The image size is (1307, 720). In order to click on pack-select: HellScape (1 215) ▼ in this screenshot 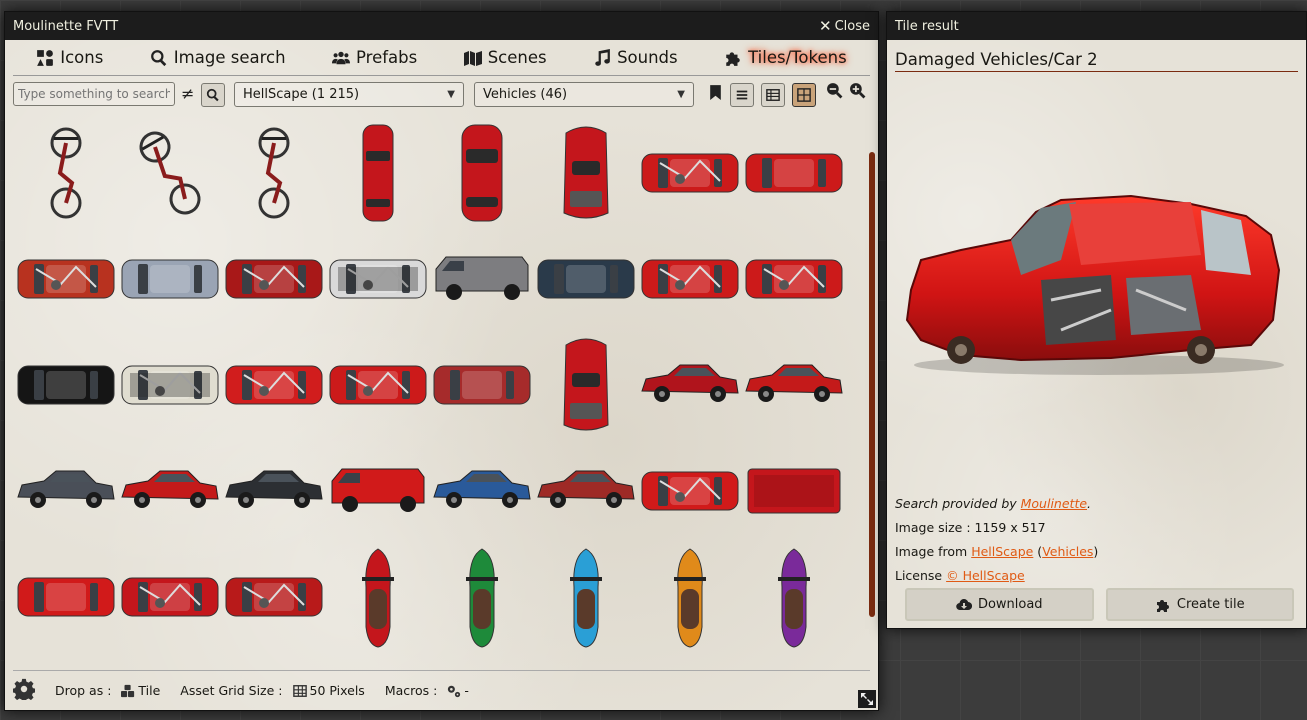, I will do `click(349, 94)`.